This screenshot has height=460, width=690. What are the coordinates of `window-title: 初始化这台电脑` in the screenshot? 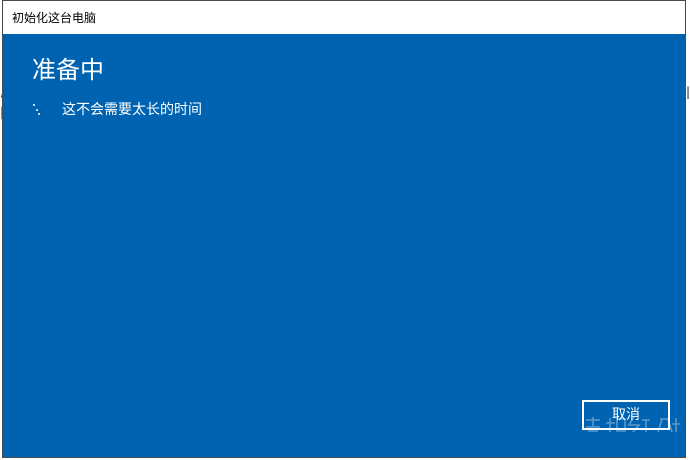 It's located at (54, 18).